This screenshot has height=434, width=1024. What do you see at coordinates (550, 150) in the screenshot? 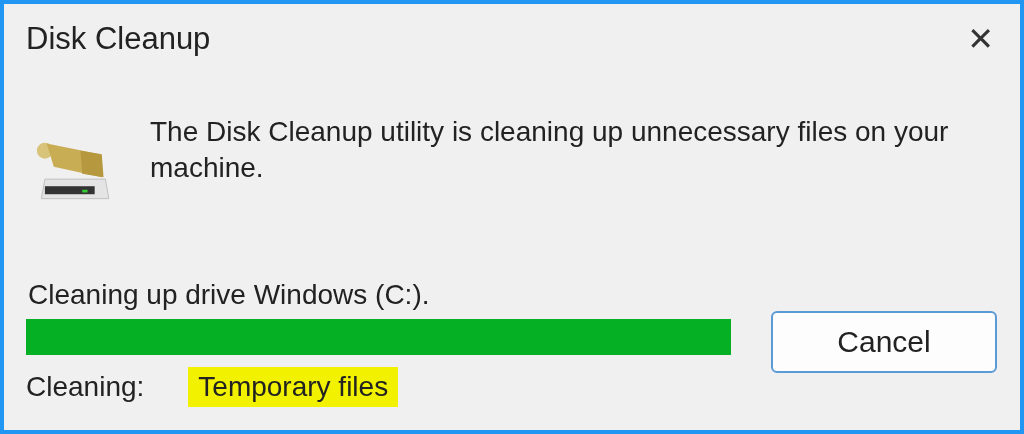
I see `description-text: The Disk Cleanup utility is cleaning up unnecessary files on your machine.` at bounding box center [550, 150].